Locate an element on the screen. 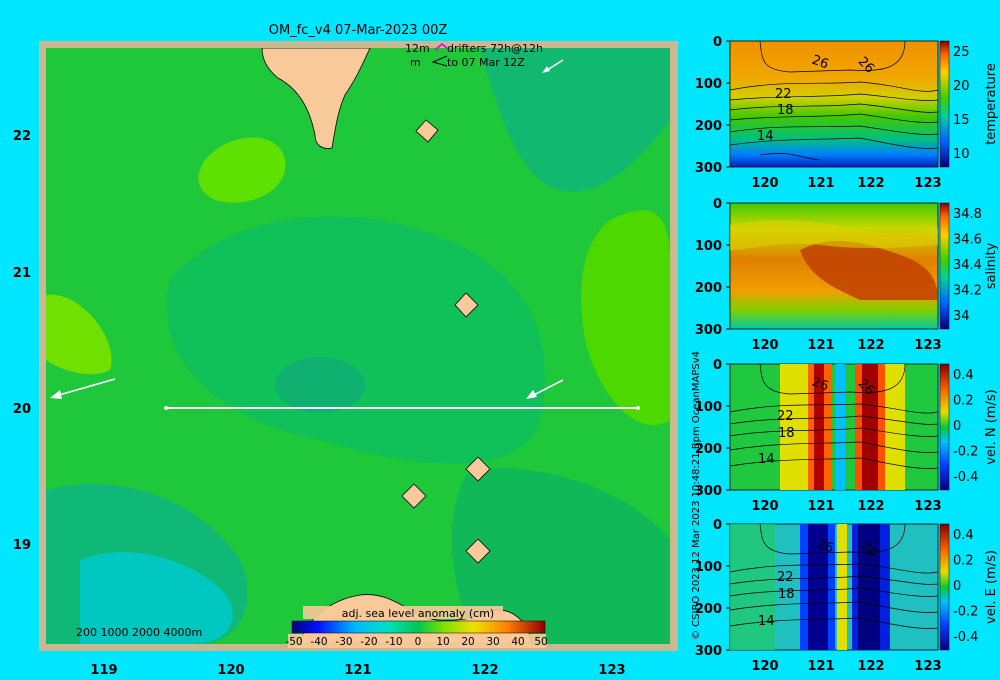 This screenshot has height=680, width=1000. colorbar-tick: 34.2 is located at coordinates (967, 291).